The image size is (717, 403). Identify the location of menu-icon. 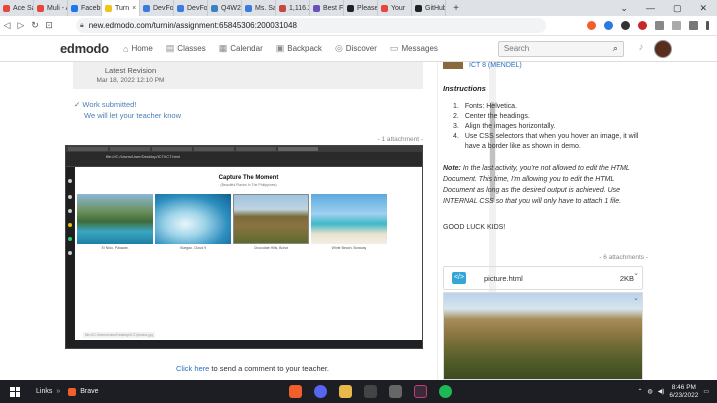
(707, 25).